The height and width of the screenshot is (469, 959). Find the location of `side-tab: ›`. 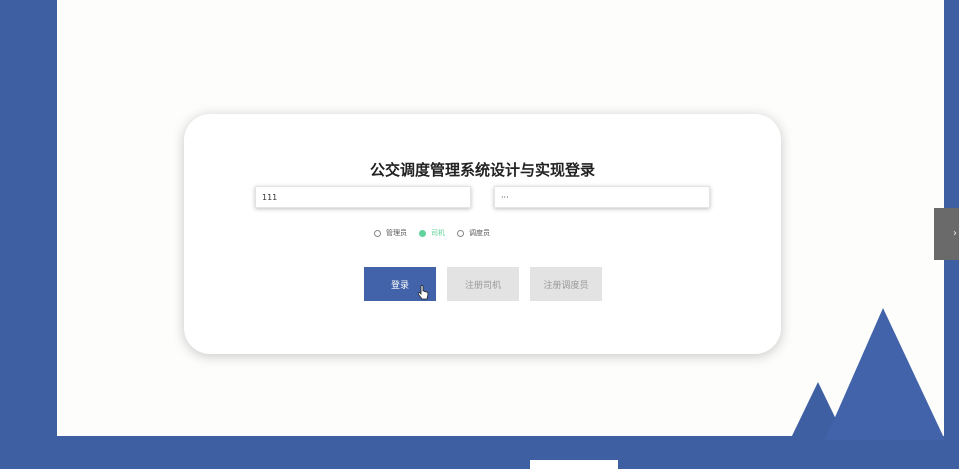

side-tab: › is located at coordinates (946, 234).